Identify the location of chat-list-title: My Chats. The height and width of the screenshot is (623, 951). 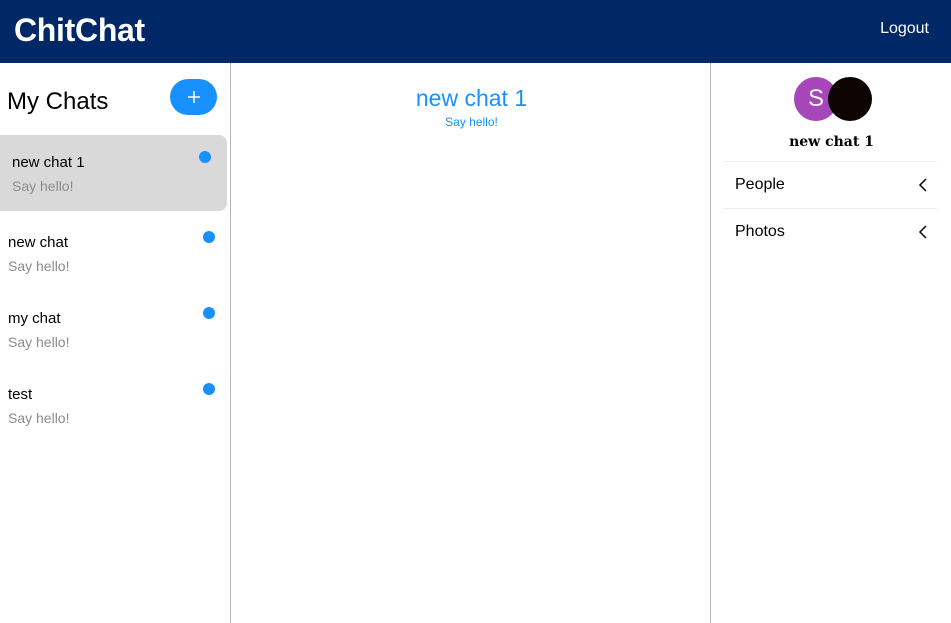
(58, 101).